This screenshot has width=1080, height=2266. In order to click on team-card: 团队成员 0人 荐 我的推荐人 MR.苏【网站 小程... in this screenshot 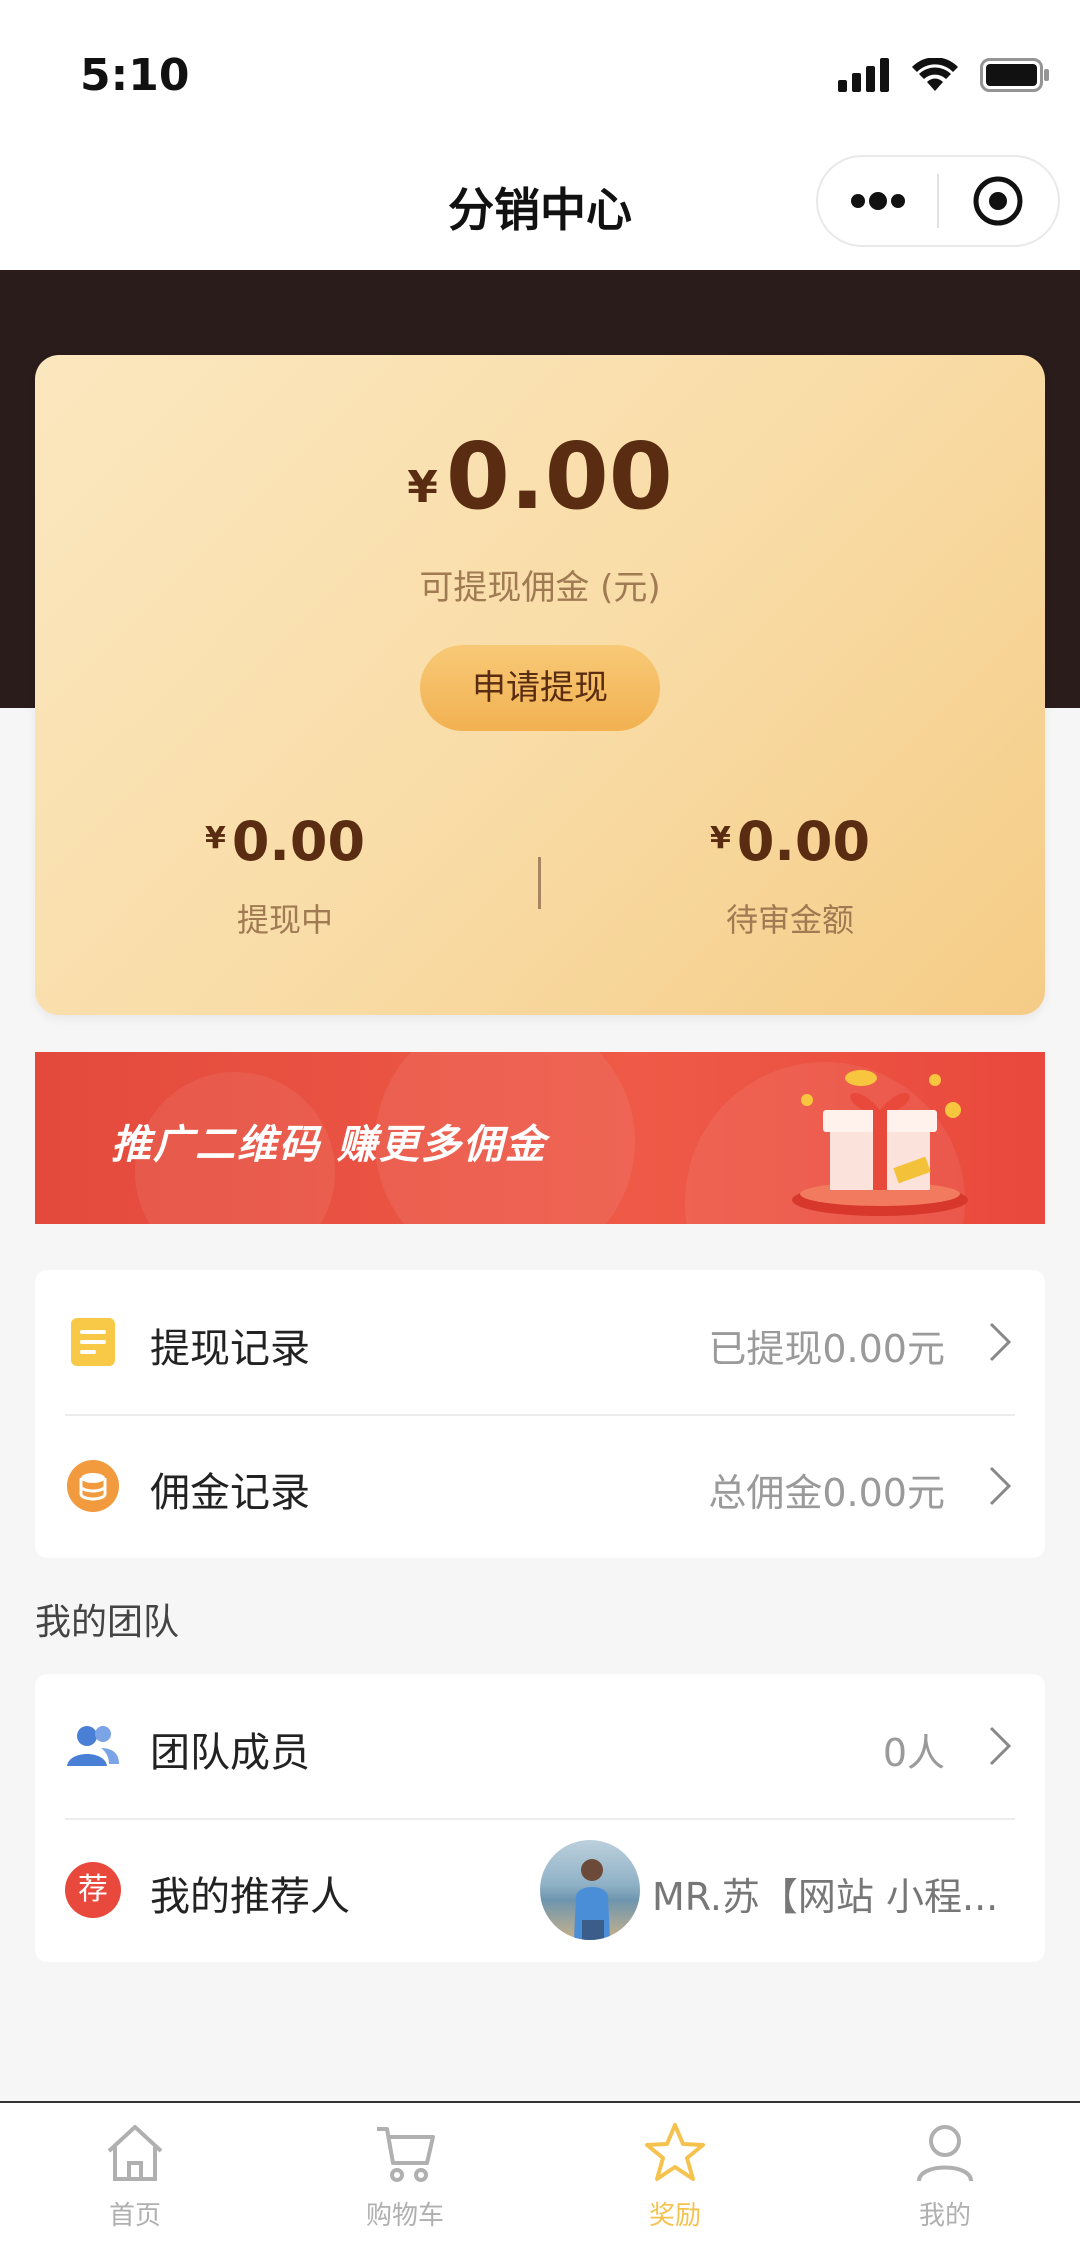, I will do `click(540, 1818)`.